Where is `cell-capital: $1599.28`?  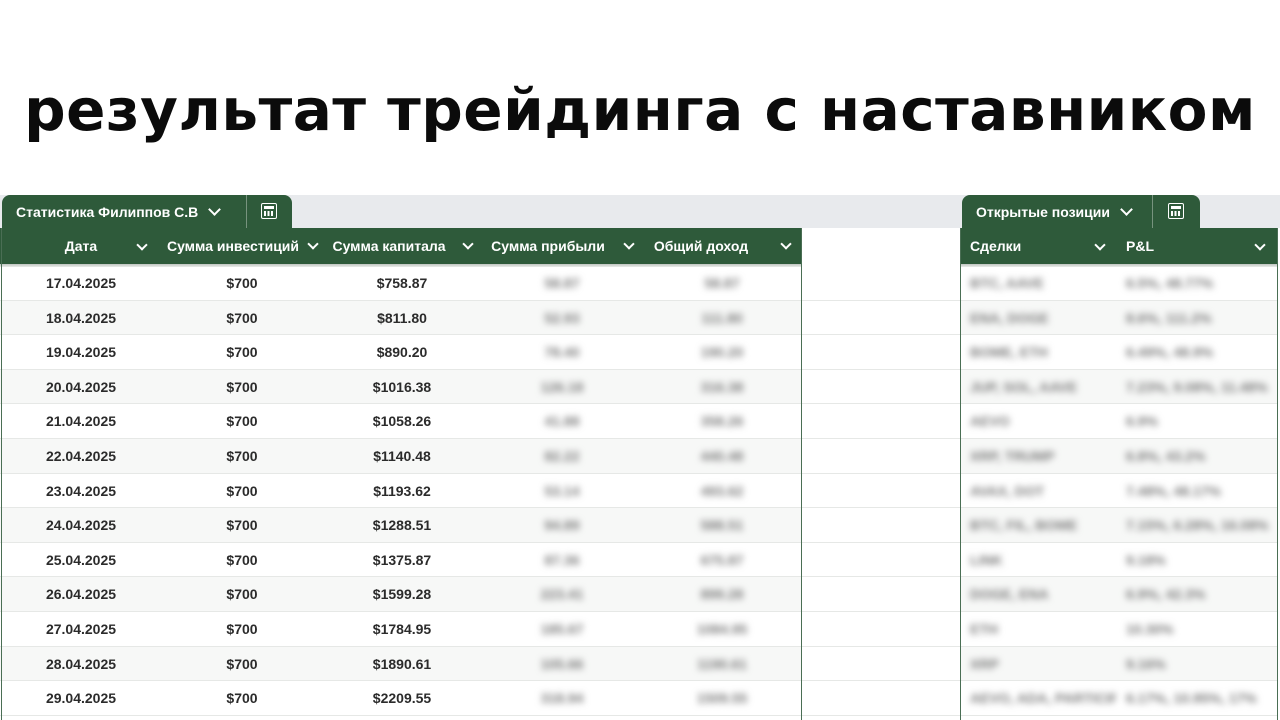 cell-capital: $1599.28 is located at coordinates (402, 594).